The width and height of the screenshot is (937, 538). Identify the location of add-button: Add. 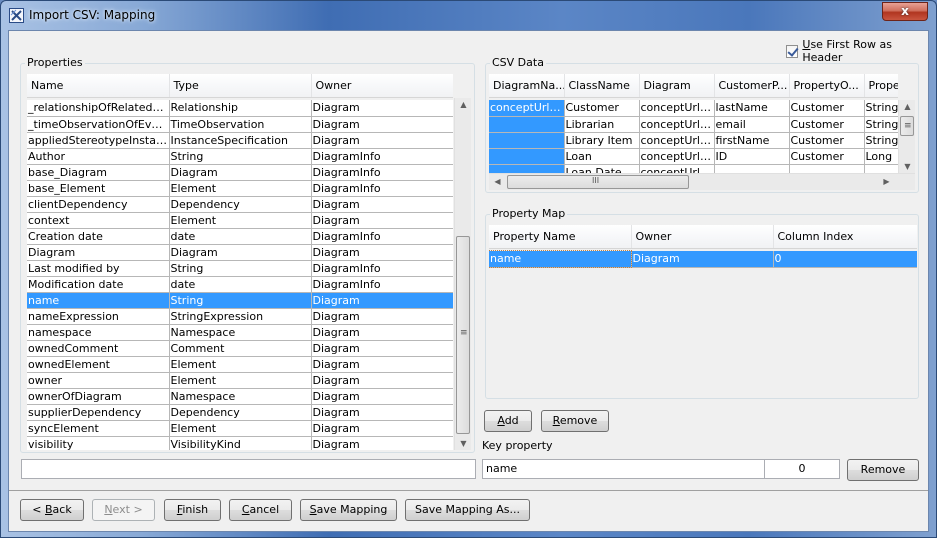
(508, 421).